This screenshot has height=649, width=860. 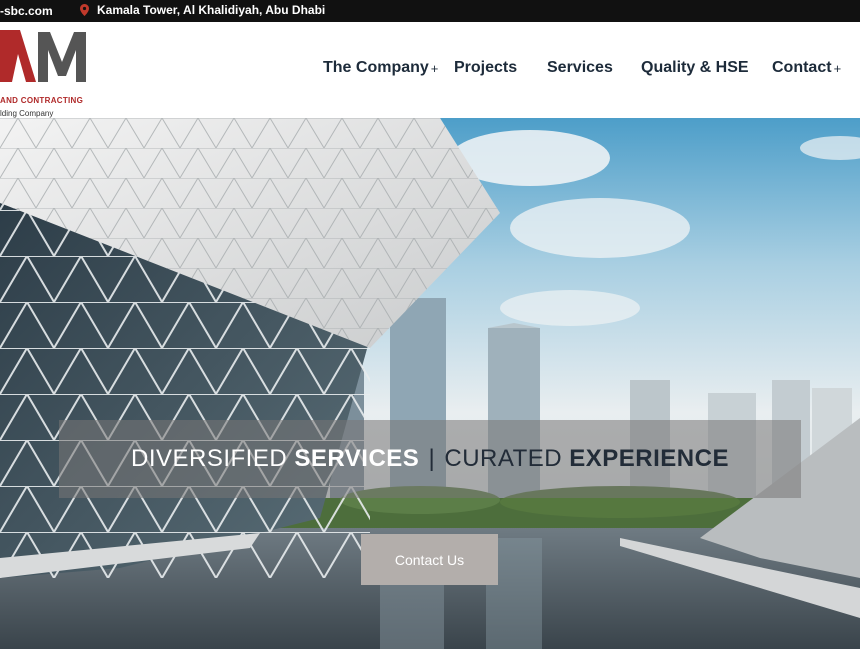 I want to click on nav-label: The Company, so click(x=376, y=67).